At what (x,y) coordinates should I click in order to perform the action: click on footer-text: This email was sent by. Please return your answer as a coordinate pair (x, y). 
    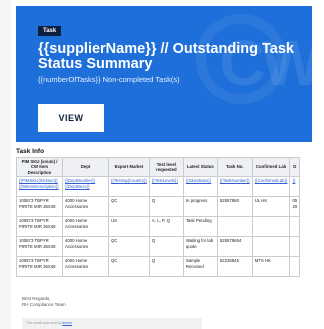
    Looking at the image, I should click on (44, 323).